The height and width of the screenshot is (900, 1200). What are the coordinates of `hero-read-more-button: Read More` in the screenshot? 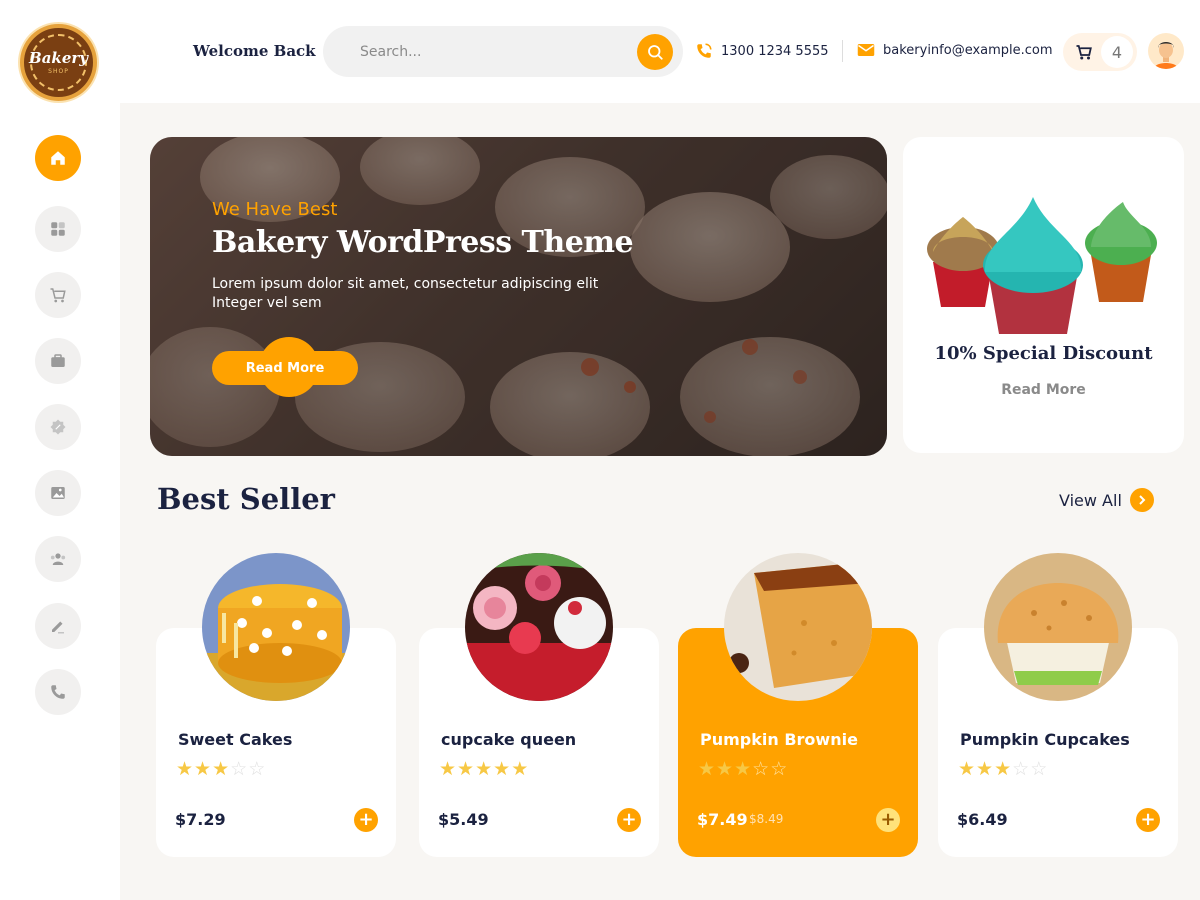 It's located at (285, 368).